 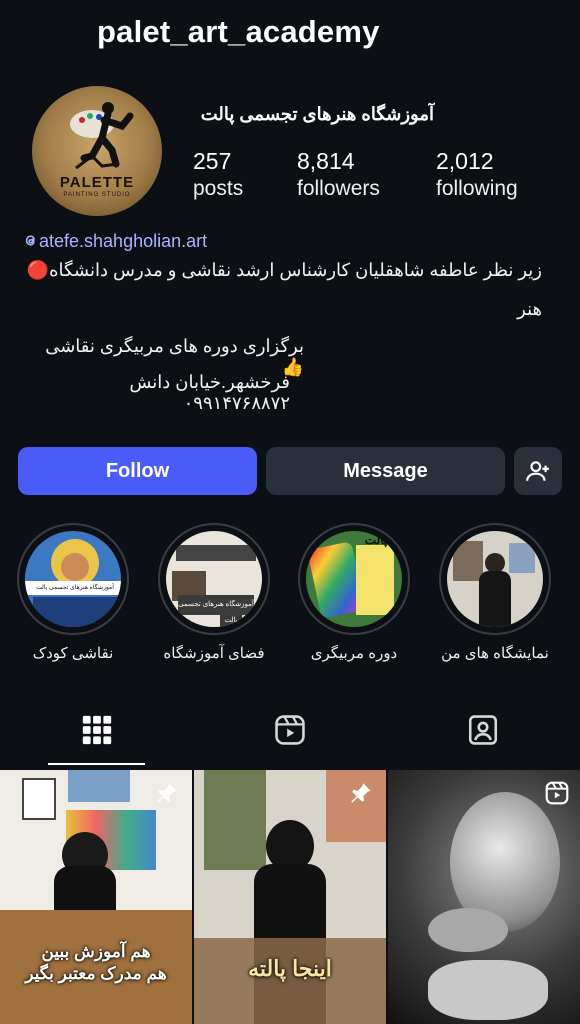 What do you see at coordinates (376, 540) in the screenshot?
I see `highlight-coaching-title: پالت` at bounding box center [376, 540].